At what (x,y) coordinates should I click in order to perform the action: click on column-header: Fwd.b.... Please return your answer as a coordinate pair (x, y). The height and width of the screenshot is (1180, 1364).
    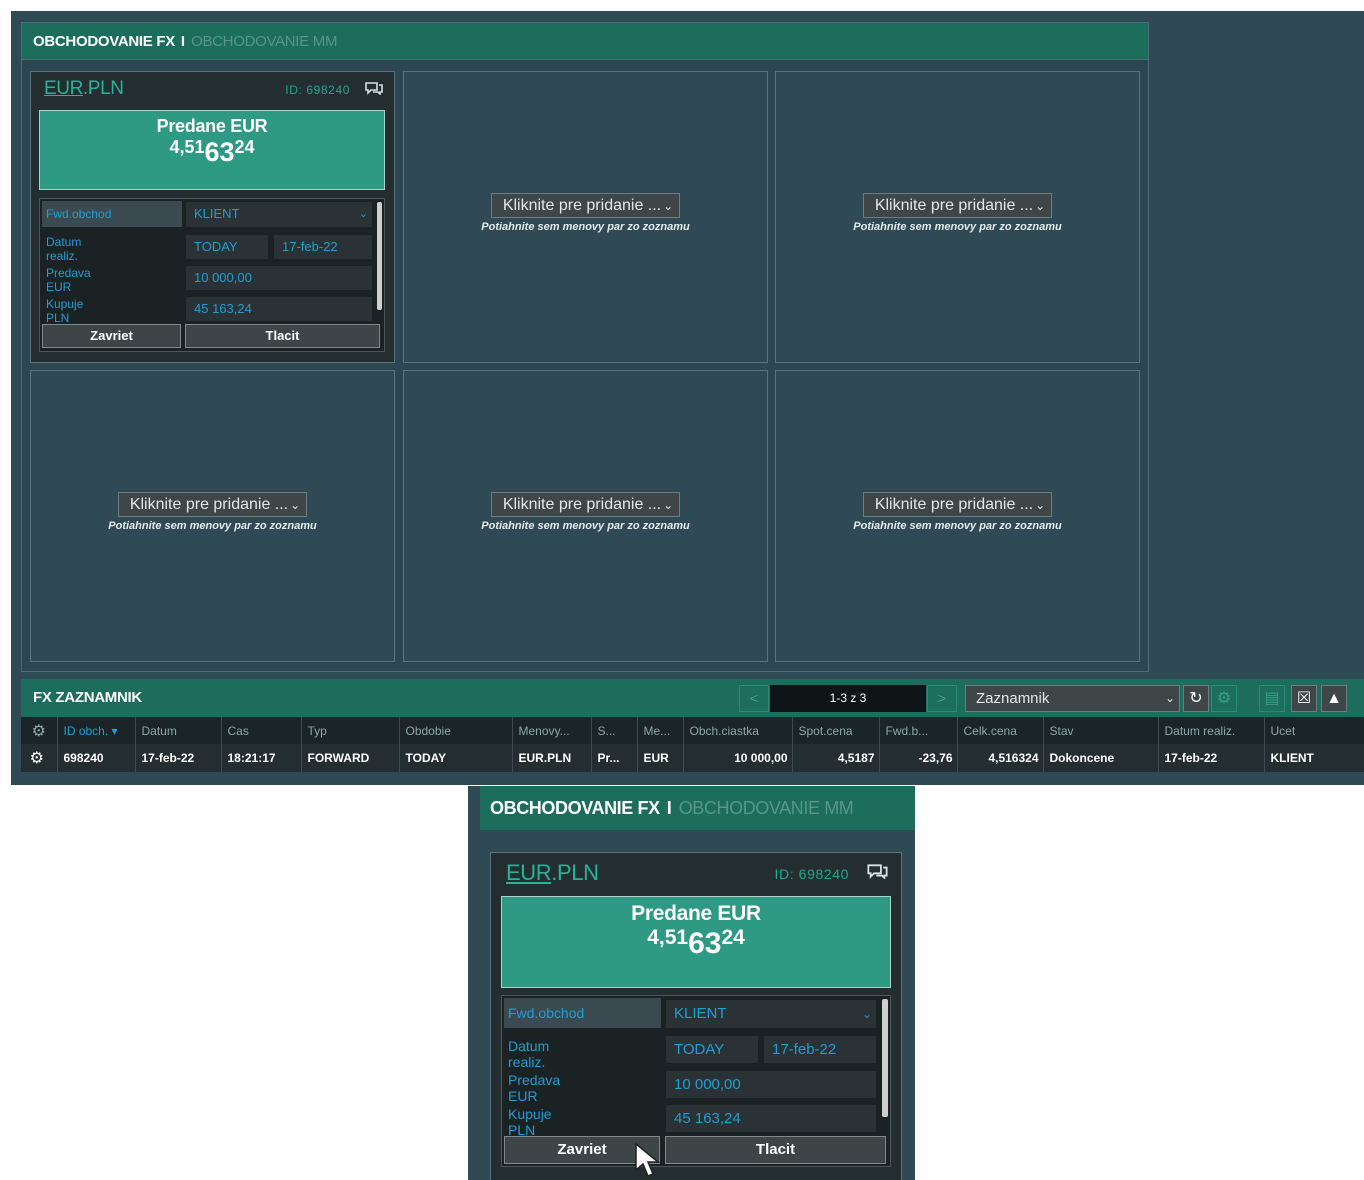
    Looking at the image, I should click on (918, 730).